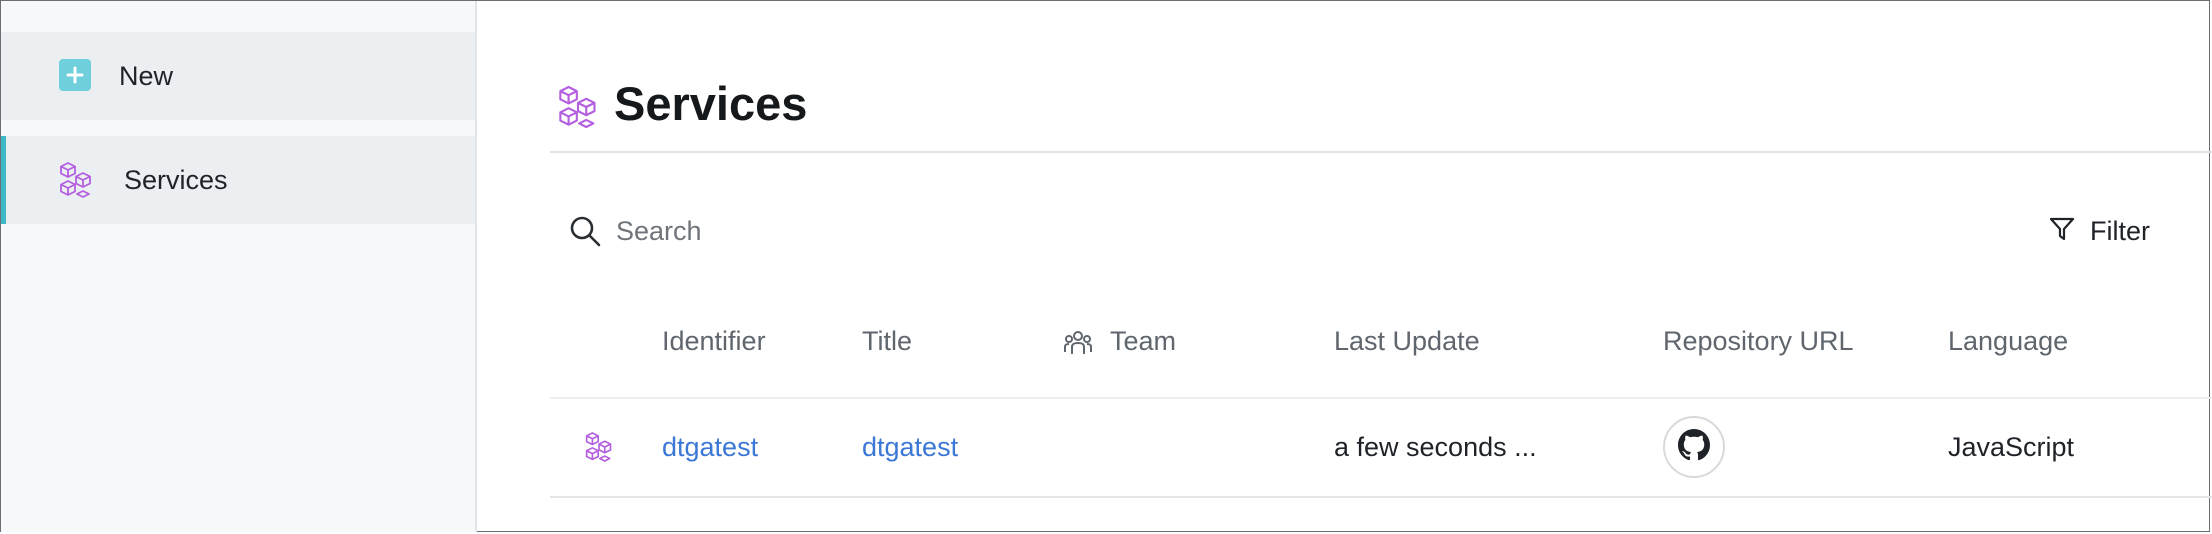 The height and width of the screenshot is (534, 2212). What do you see at coordinates (2008, 341) in the screenshot?
I see `column-header-language: Language` at bounding box center [2008, 341].